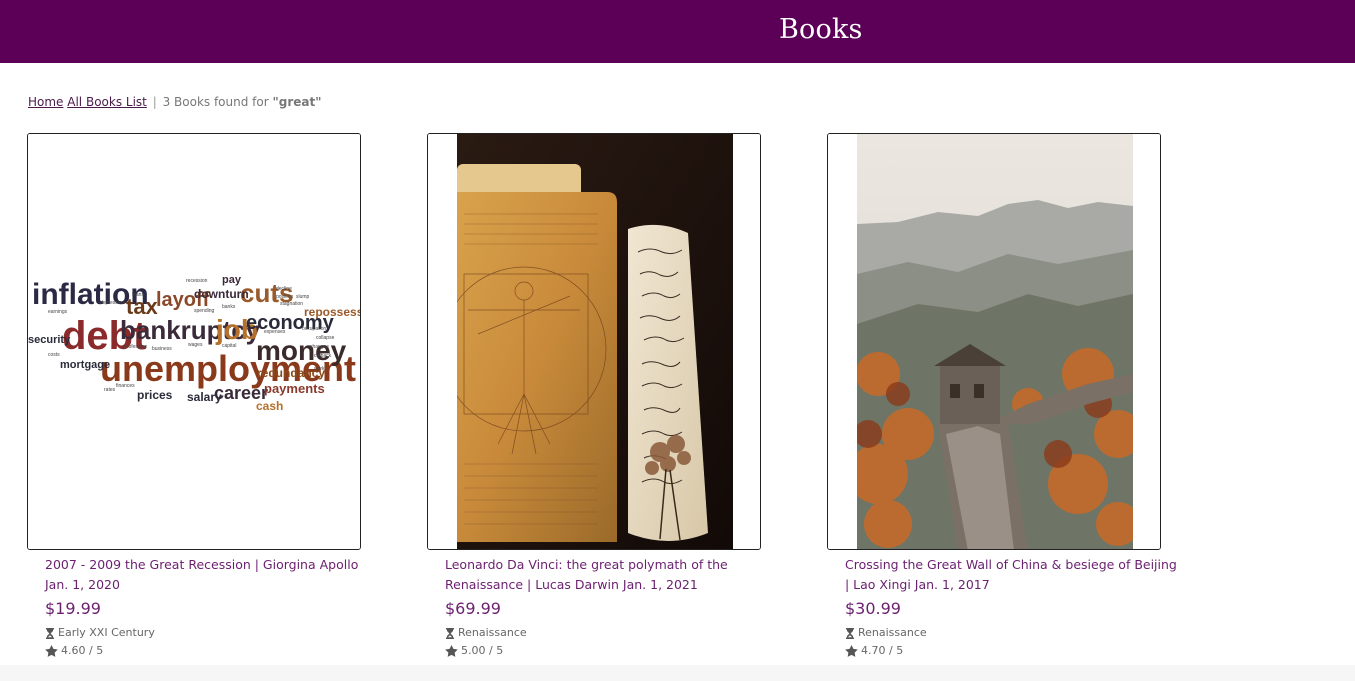 The height and width of the screenshot is (681, 1355). What do you see at coordinates (107, 102) in the screenshot?
I see `breadcrumb-all-books-link: All Books List` at bounding box center [107, 102].